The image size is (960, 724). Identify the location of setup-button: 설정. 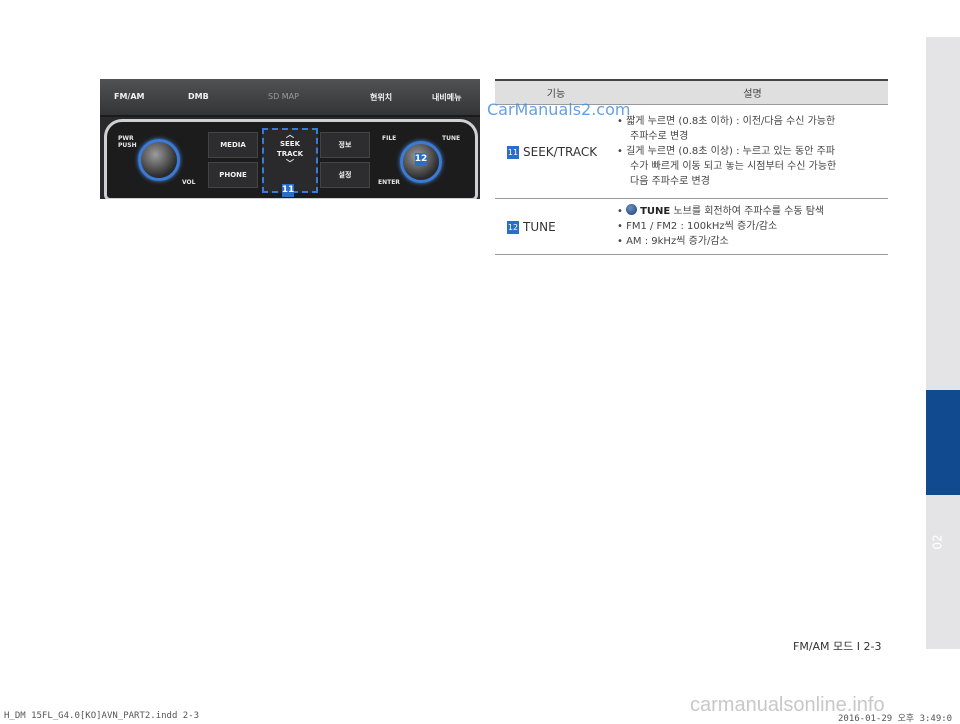
(345, 175).